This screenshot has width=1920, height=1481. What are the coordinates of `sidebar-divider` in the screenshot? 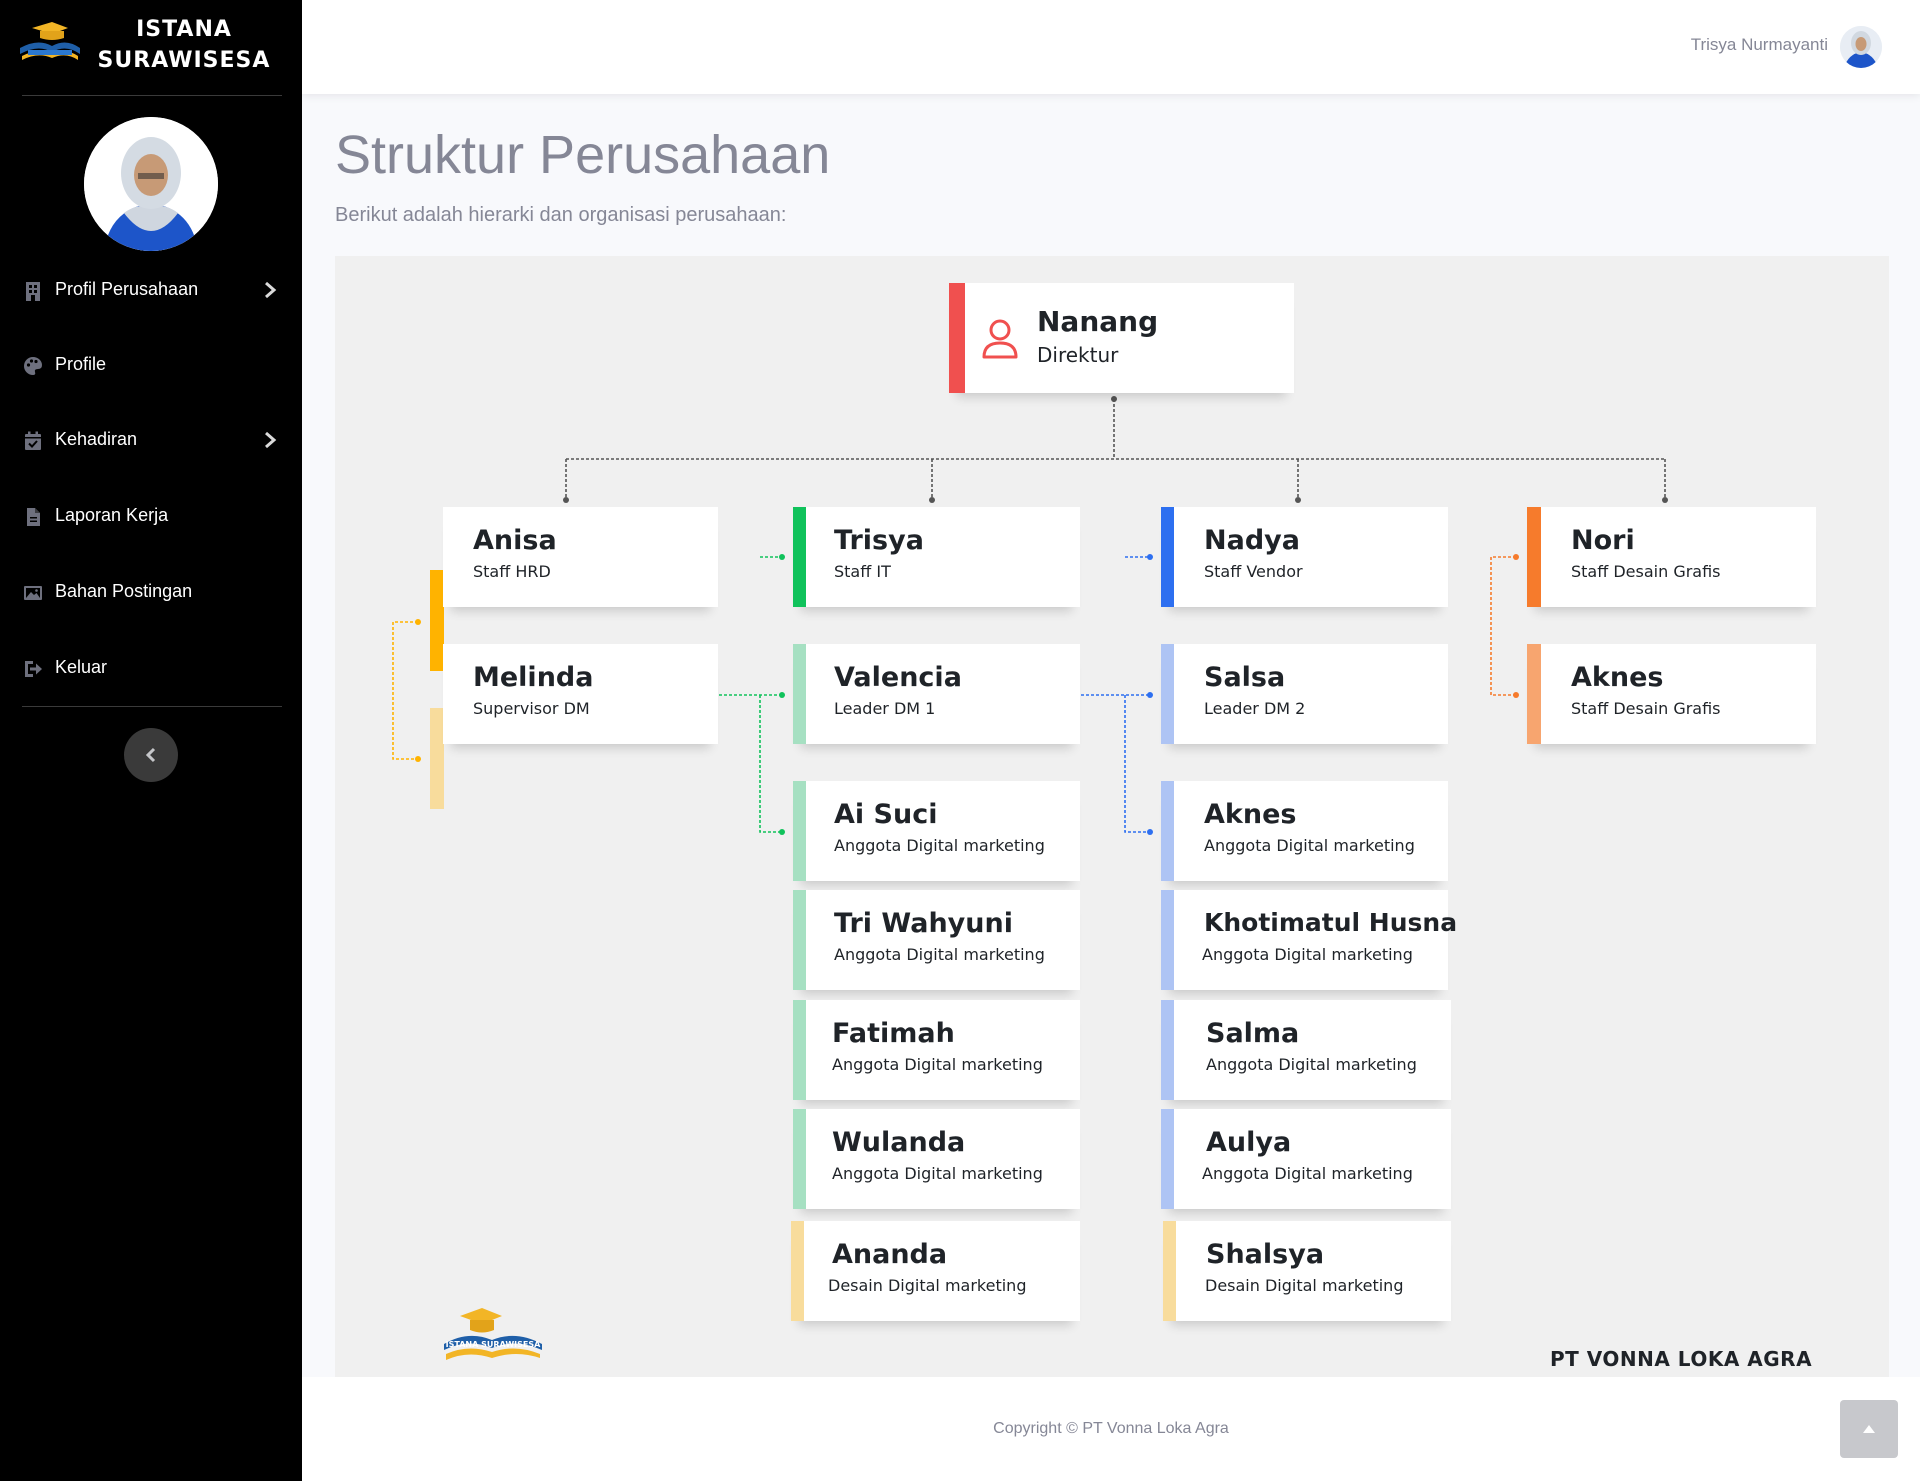 It's located at (152, 95).